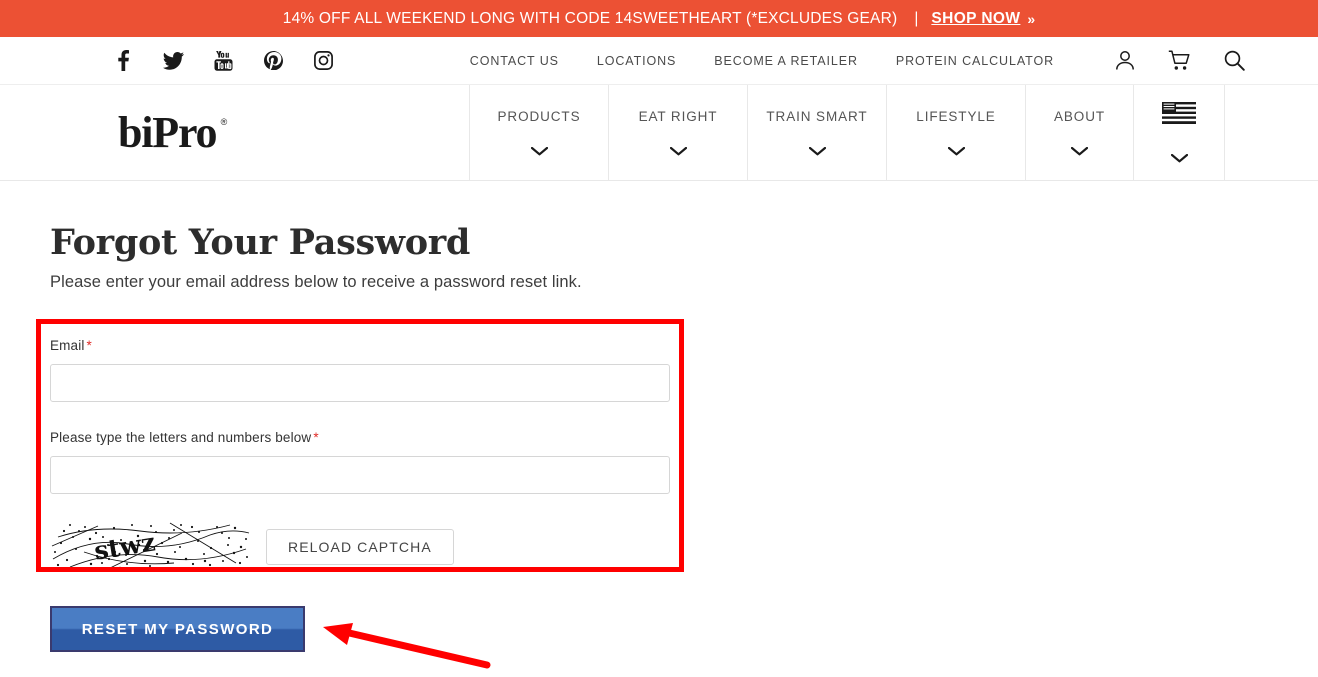 The image size is (1318, 677). Describe the element at coordinates (1179, 132) in the screenshot. I see `nav-item-country-selector` at that location.